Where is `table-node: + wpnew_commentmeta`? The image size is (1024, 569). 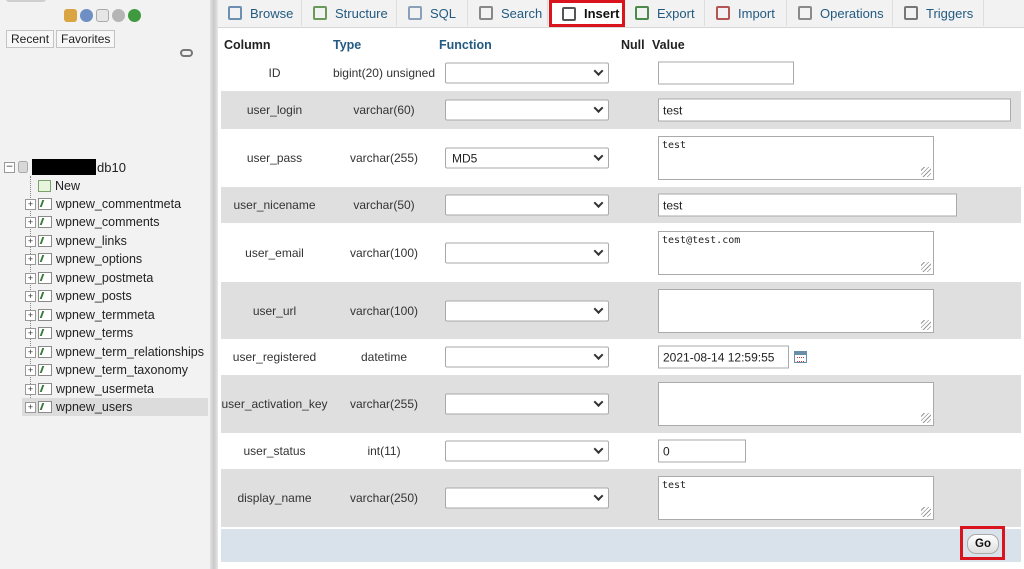 table-node: + wpnew_commentmeta is located at coordinates (115, 204).